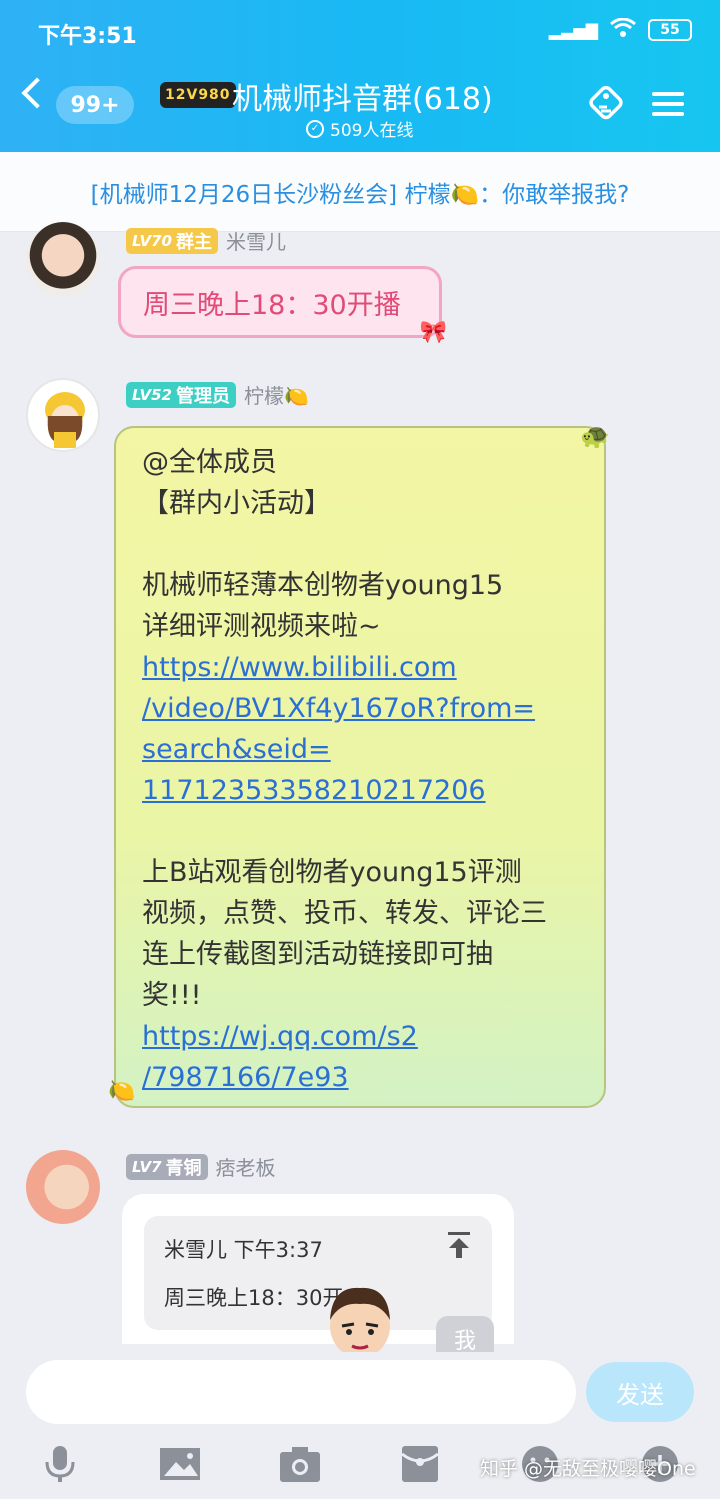  What do you see at coordinates (640, 1392) in the screenshot?
I see `send-button: 发送` at bounding box center [640, 1392].